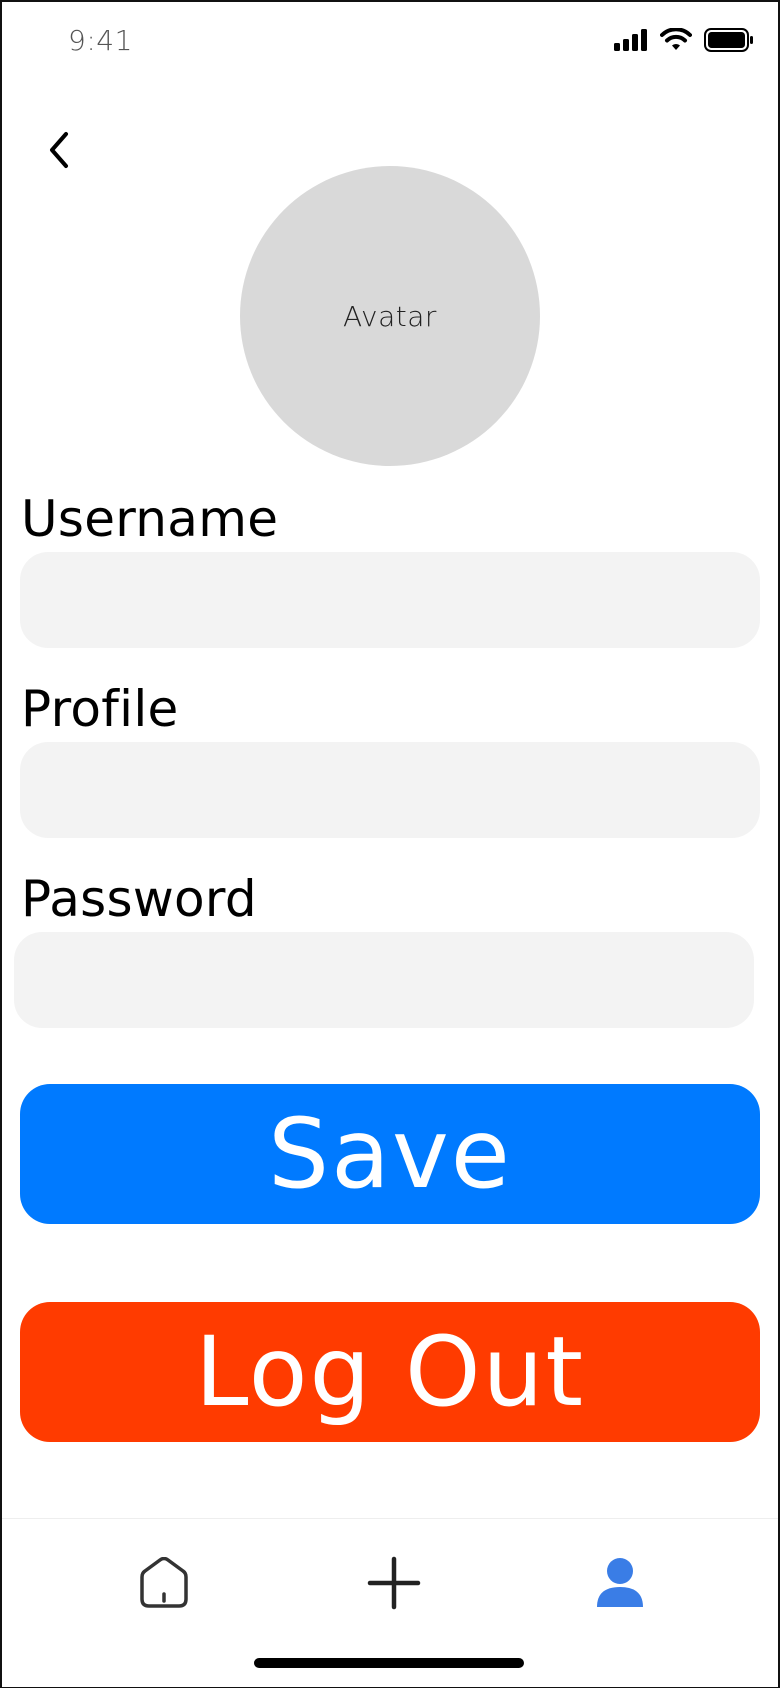 This screenshot has width=780, height=1688. I want to click on password-label: Password, so click(139, 899).